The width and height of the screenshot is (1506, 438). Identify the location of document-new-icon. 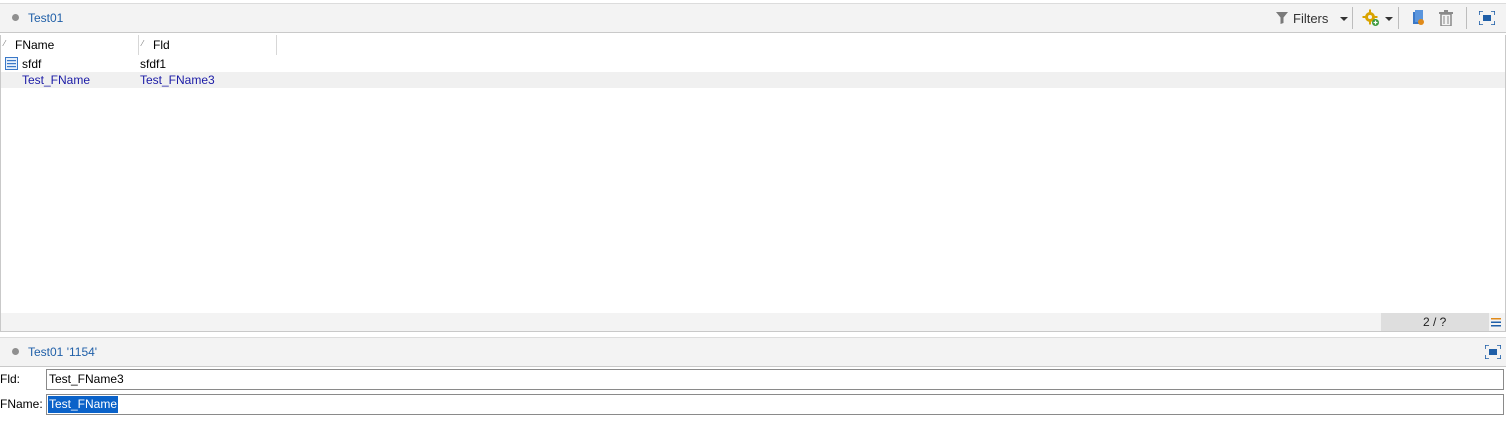
(1418, 17).